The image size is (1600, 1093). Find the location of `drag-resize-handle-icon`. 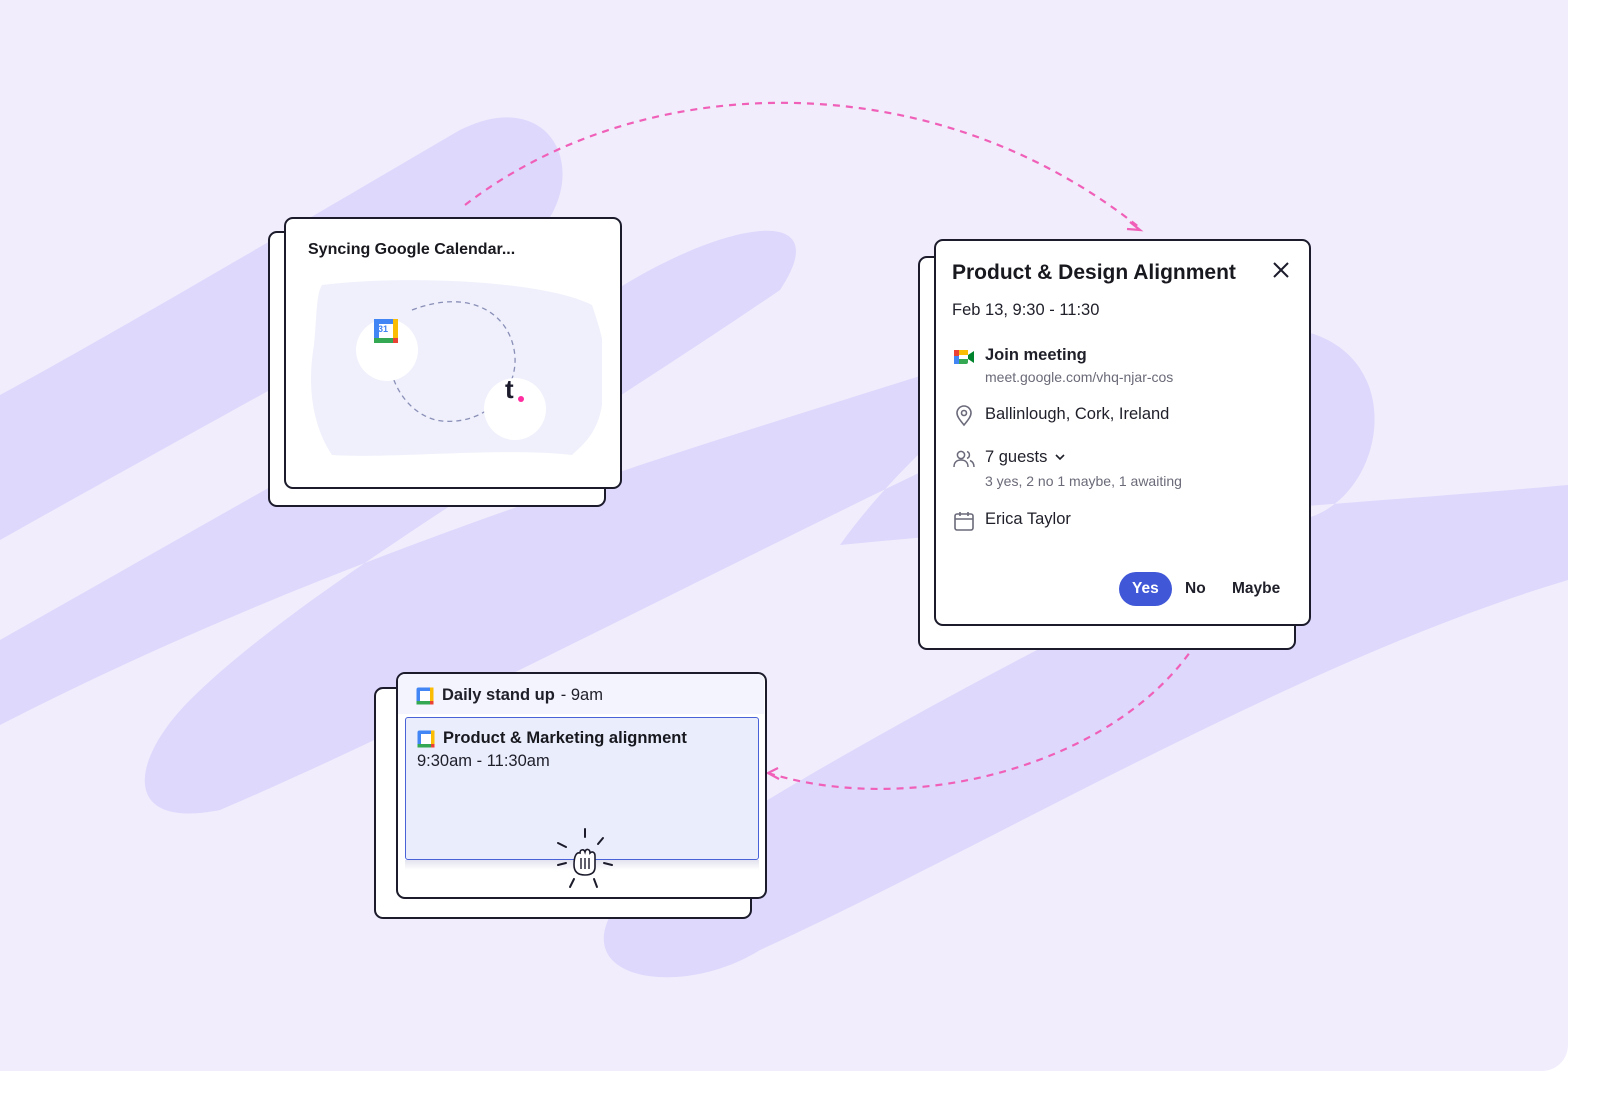

drag-resize-handle-icon is located at coordinates (585, 860).